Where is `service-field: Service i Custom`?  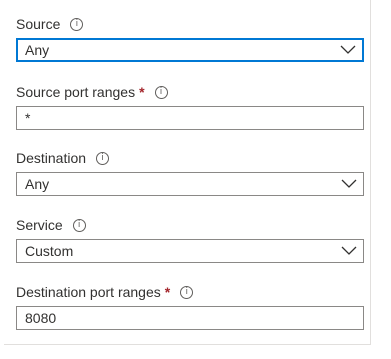 service-field: Service i Custom is located at coordinates (190, 239).